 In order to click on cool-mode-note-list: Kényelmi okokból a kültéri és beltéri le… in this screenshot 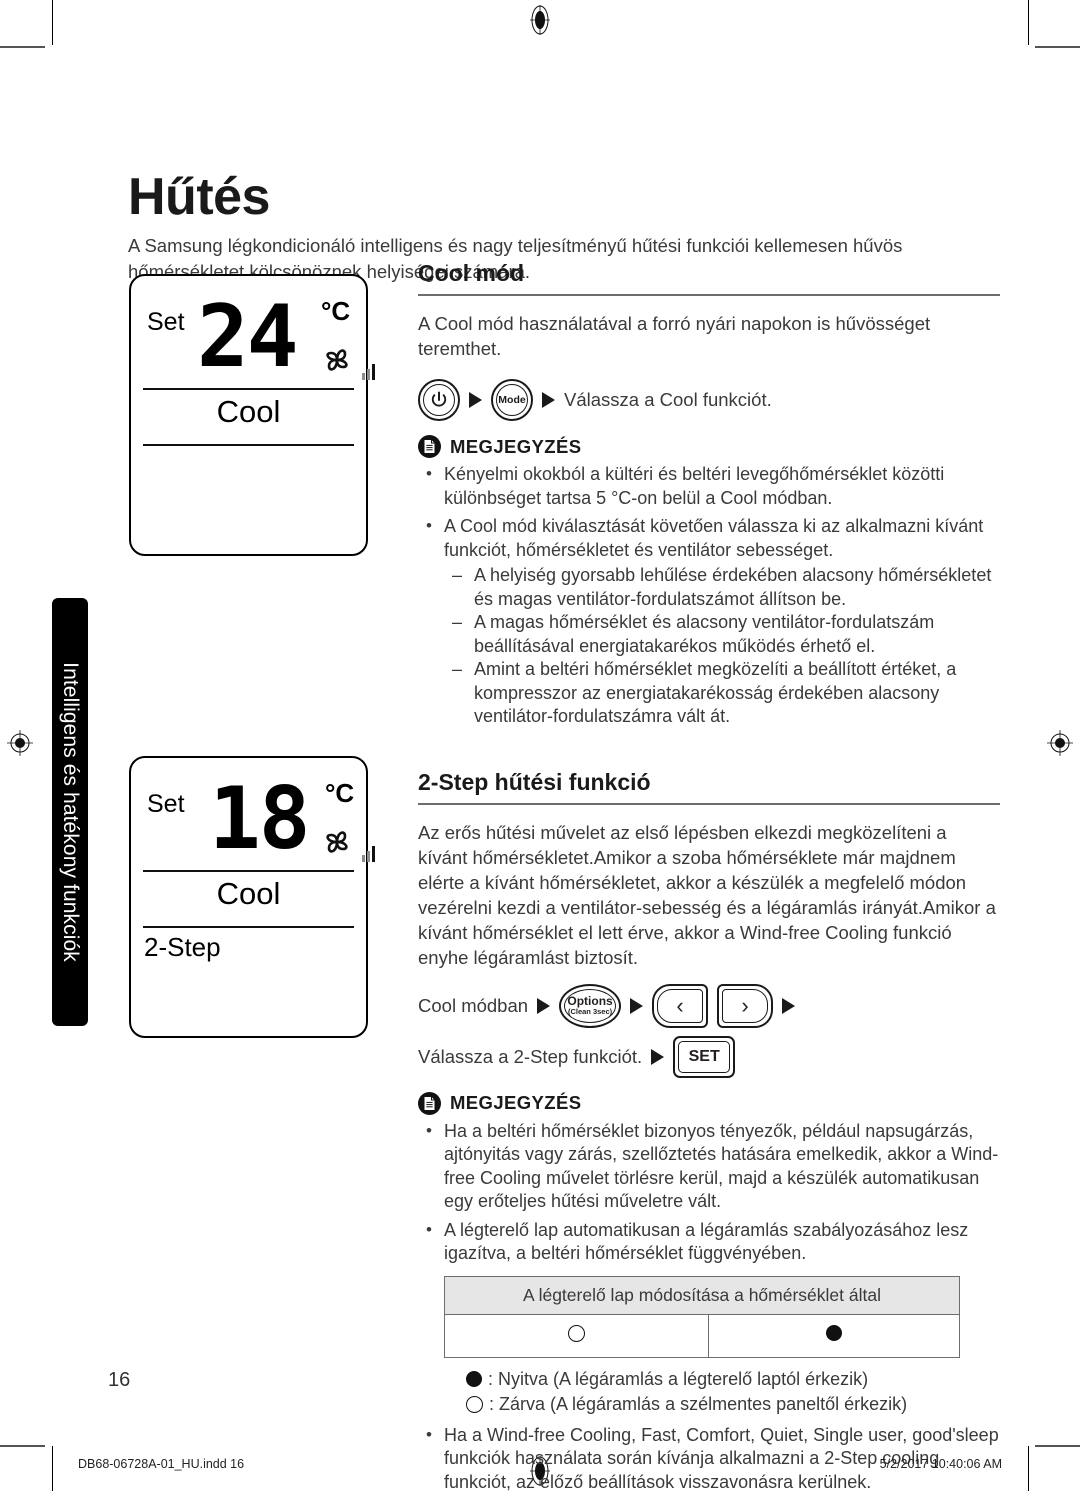, I will do `click(709, 595)`.